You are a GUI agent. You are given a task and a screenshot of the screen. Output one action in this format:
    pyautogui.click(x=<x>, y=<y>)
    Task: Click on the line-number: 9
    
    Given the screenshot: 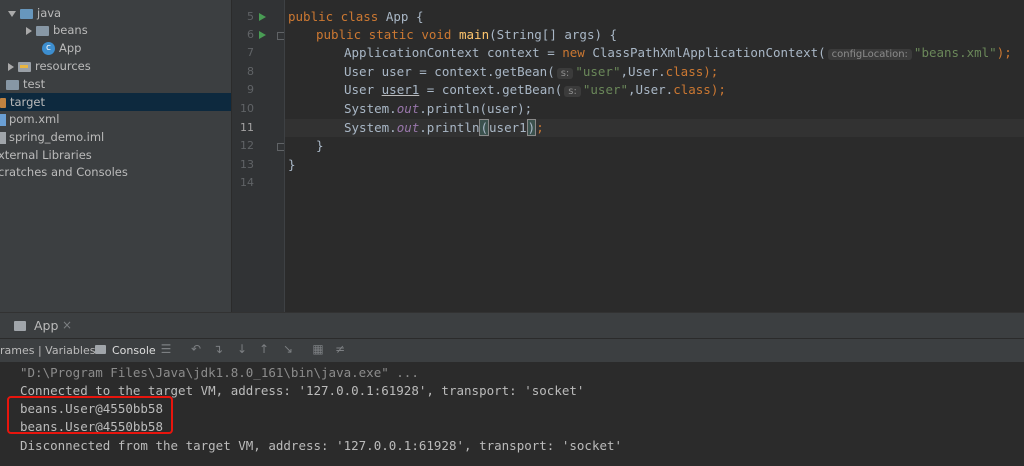 What is the action you would take?
    pyautogui.click(x=250, y=89)
    